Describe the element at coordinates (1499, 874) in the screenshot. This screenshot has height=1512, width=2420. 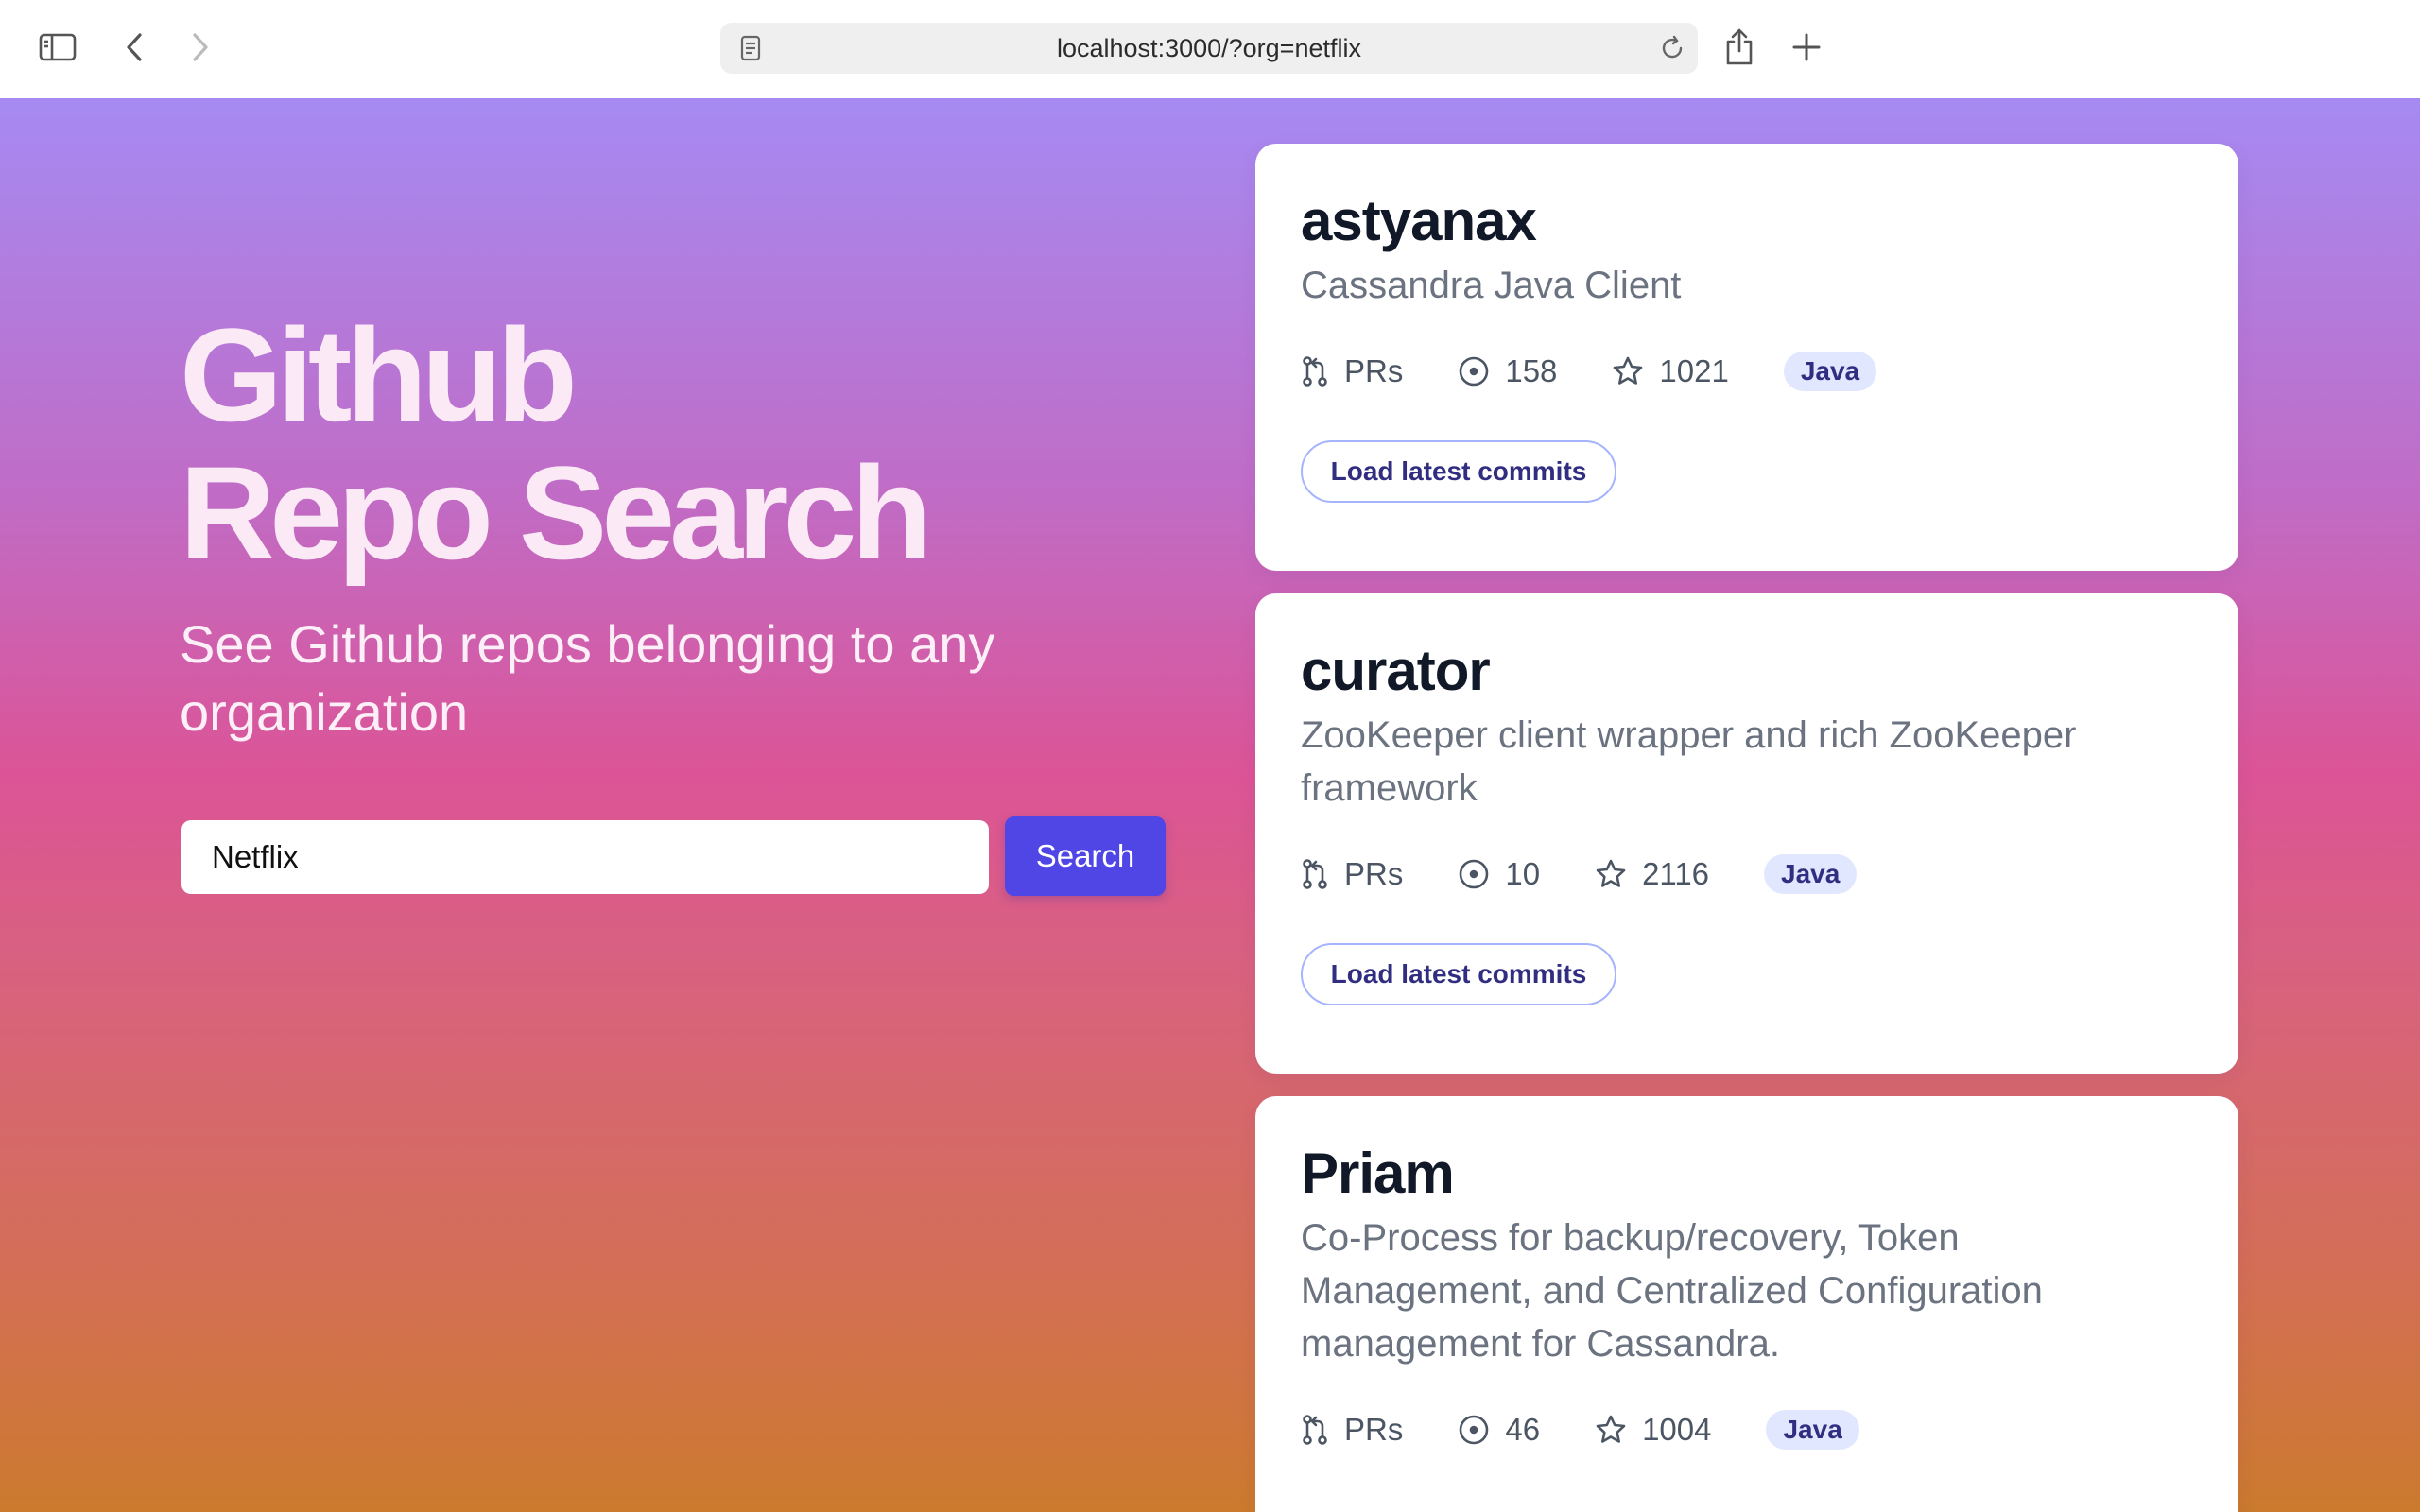
I see `issues-stat: 10` at that location.